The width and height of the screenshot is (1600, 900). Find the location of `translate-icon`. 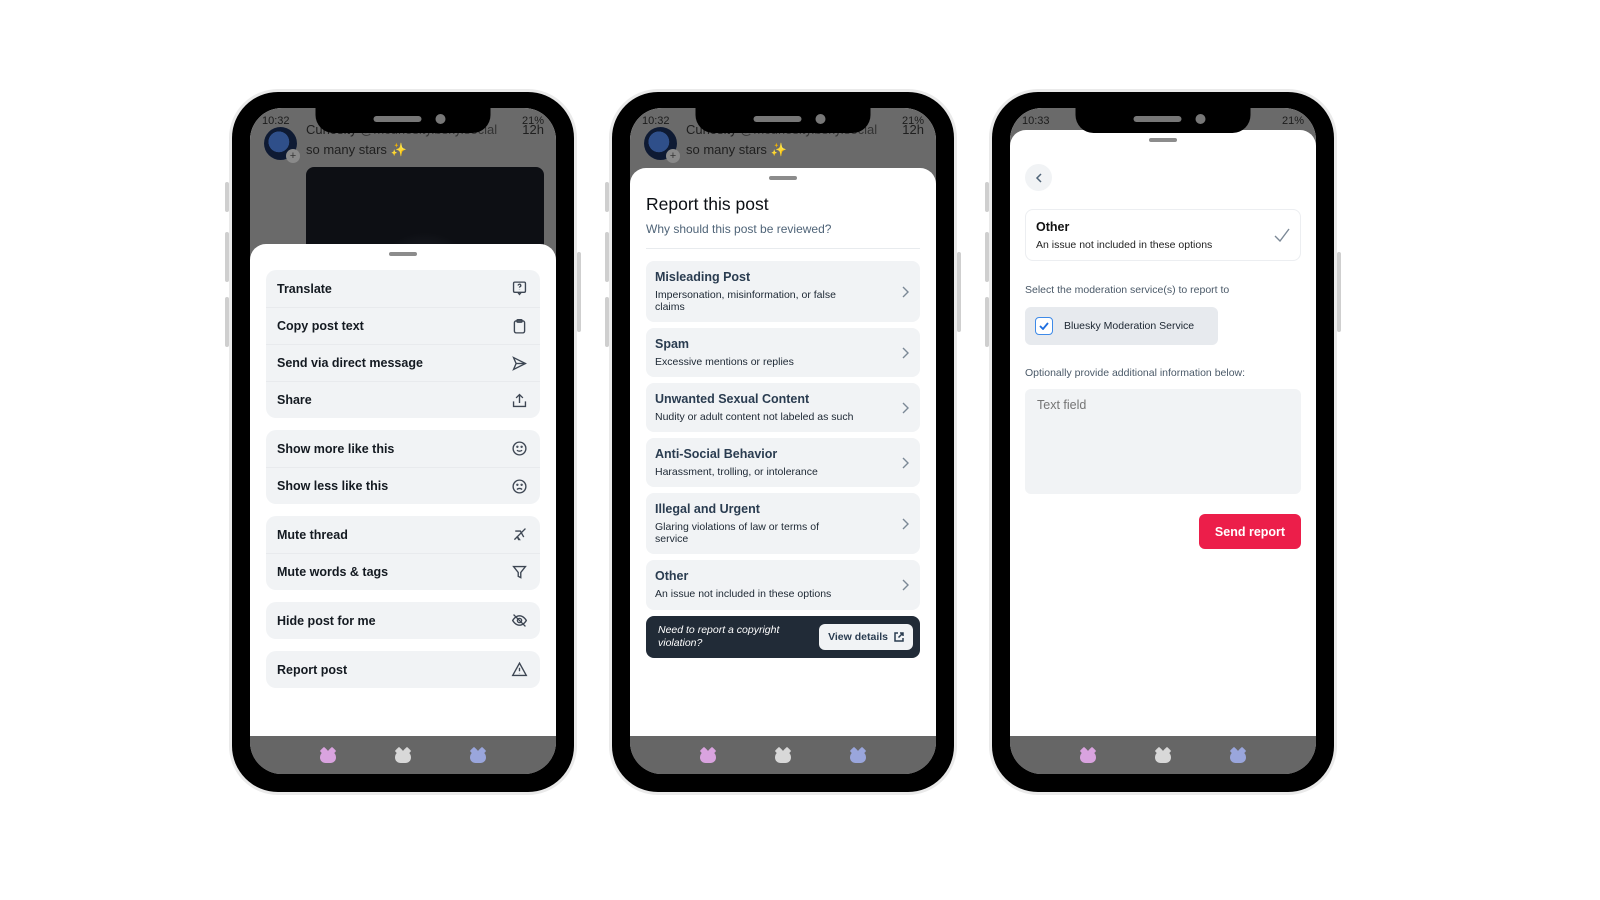

translate-icon is located at coordinates (519, 288).